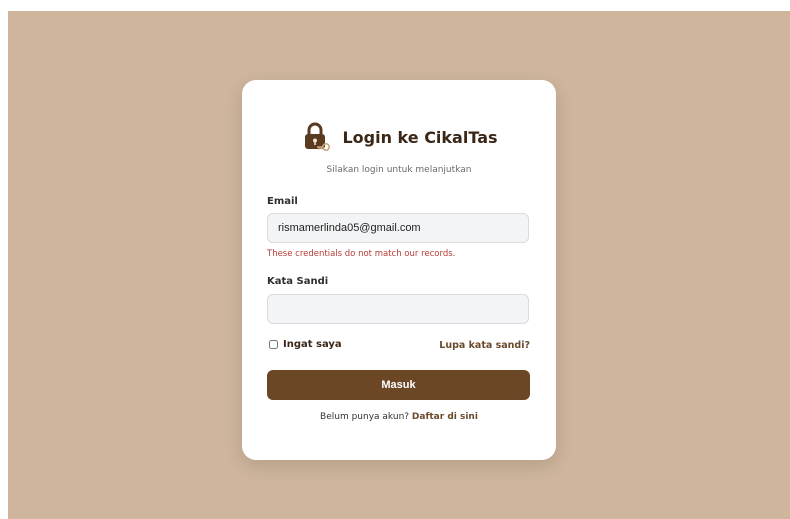 The height and width of the screenshot is (519, 790). Describe the element at coordinates (445, 417) in the screenshot. I see `register-link: Daftar di sini` at that location.